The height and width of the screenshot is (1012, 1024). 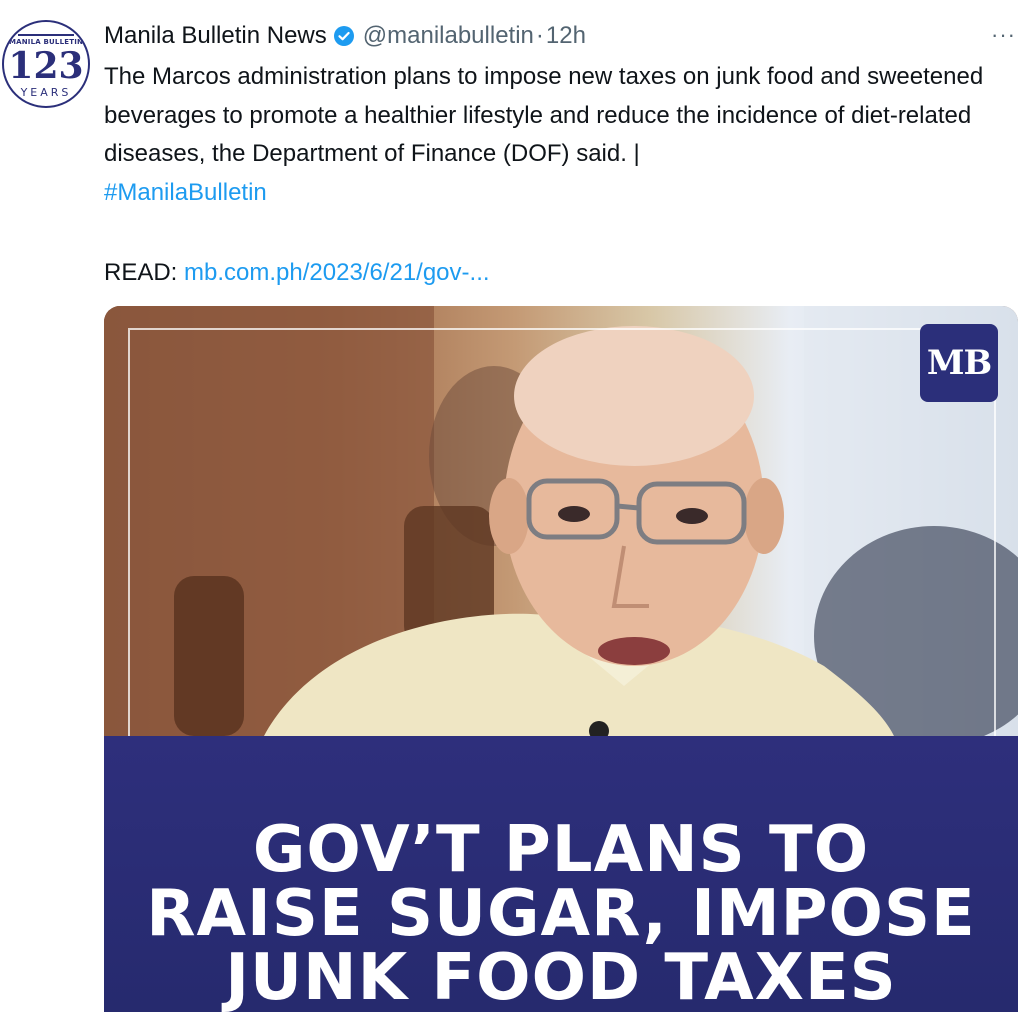 What do you see at coordinates (46, 92) in the screenshot?
I see `avatar-subtitle: YEARS` at bounding box center [46, 92].